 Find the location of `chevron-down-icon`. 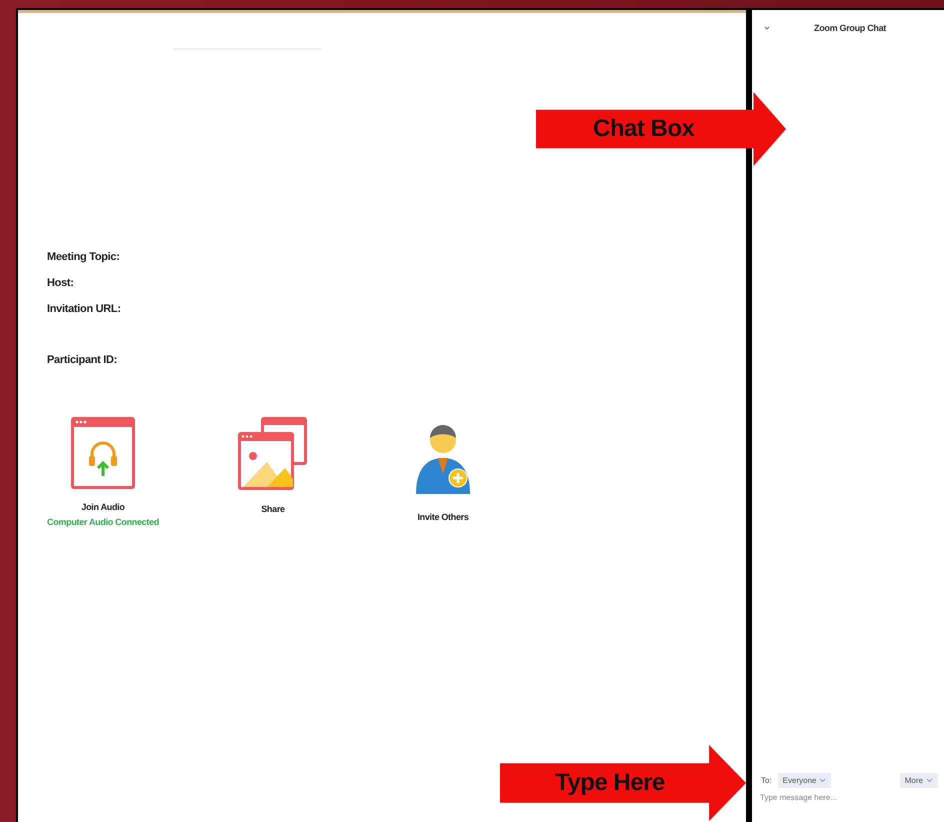

chevron-down-icon is located at coordinates (767, 28).